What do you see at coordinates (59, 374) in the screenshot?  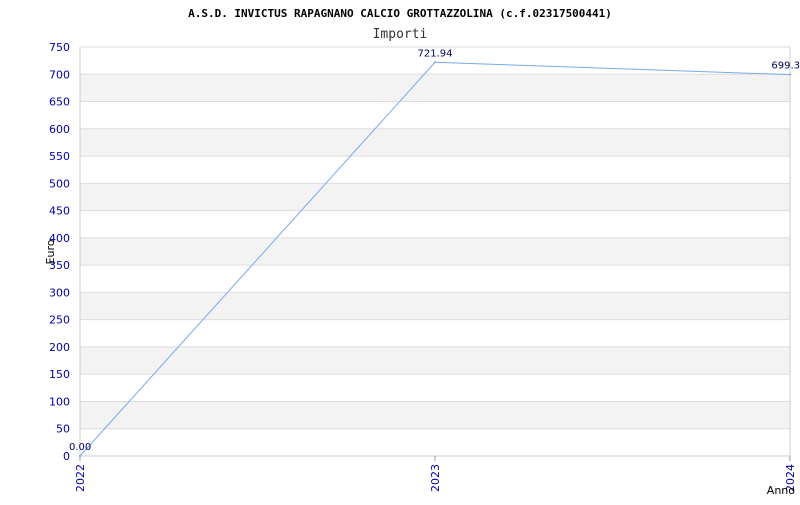 I see `y-tick-label: 150` at bounding box center [59, 374].